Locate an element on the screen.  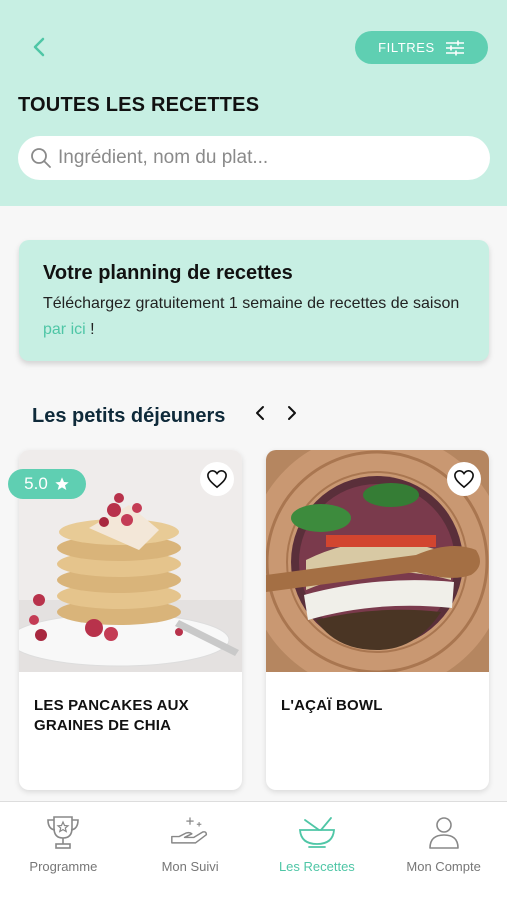
hand-sparkles-icon is located at coordinates (189, 830).